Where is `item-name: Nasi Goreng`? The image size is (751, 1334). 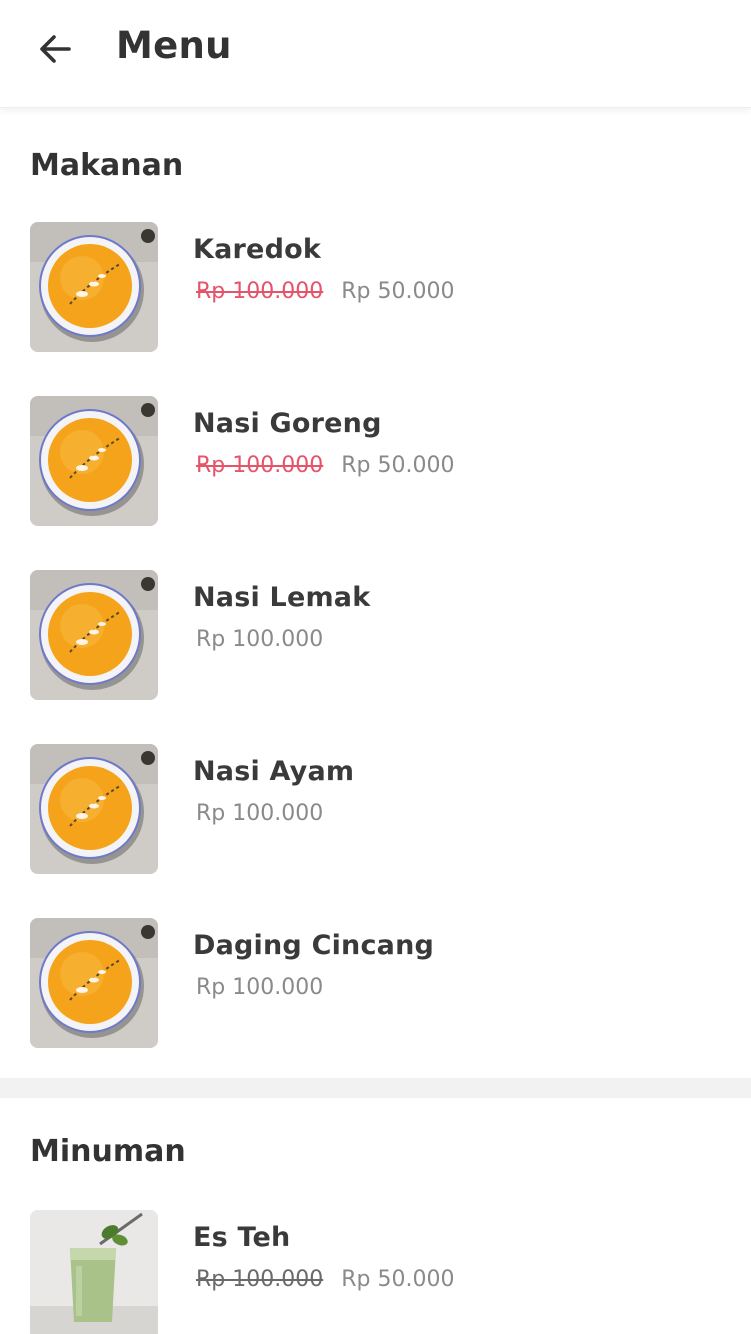 item-name: Nasi Goreng is located at coordinates (287, 423).